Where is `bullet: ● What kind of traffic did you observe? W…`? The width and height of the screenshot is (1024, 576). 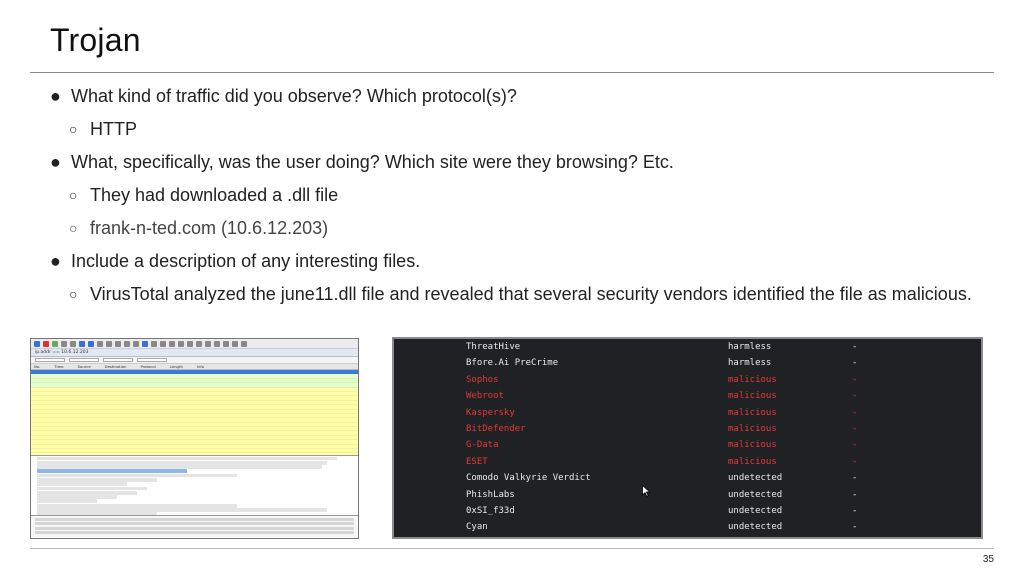 bullet: ● What kind of traffic did you observe? W… is located at coordinates (520, 96).